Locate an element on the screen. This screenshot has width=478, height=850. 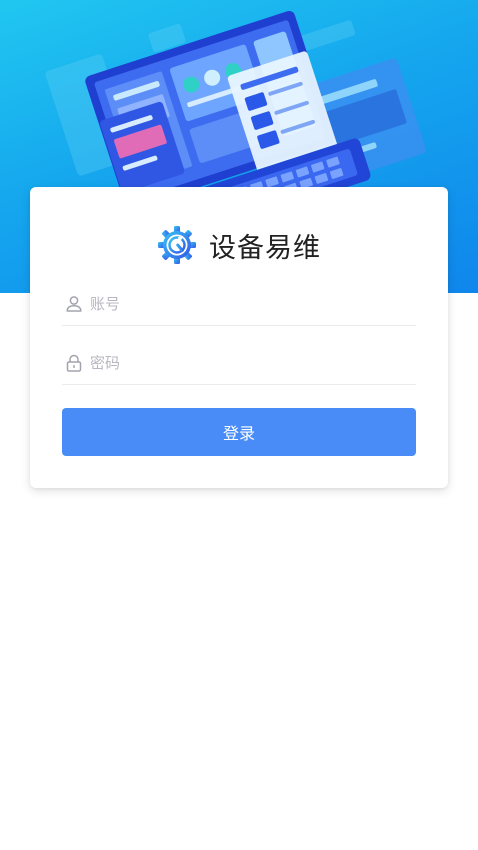
password-input is located at coordinates (253, 362).